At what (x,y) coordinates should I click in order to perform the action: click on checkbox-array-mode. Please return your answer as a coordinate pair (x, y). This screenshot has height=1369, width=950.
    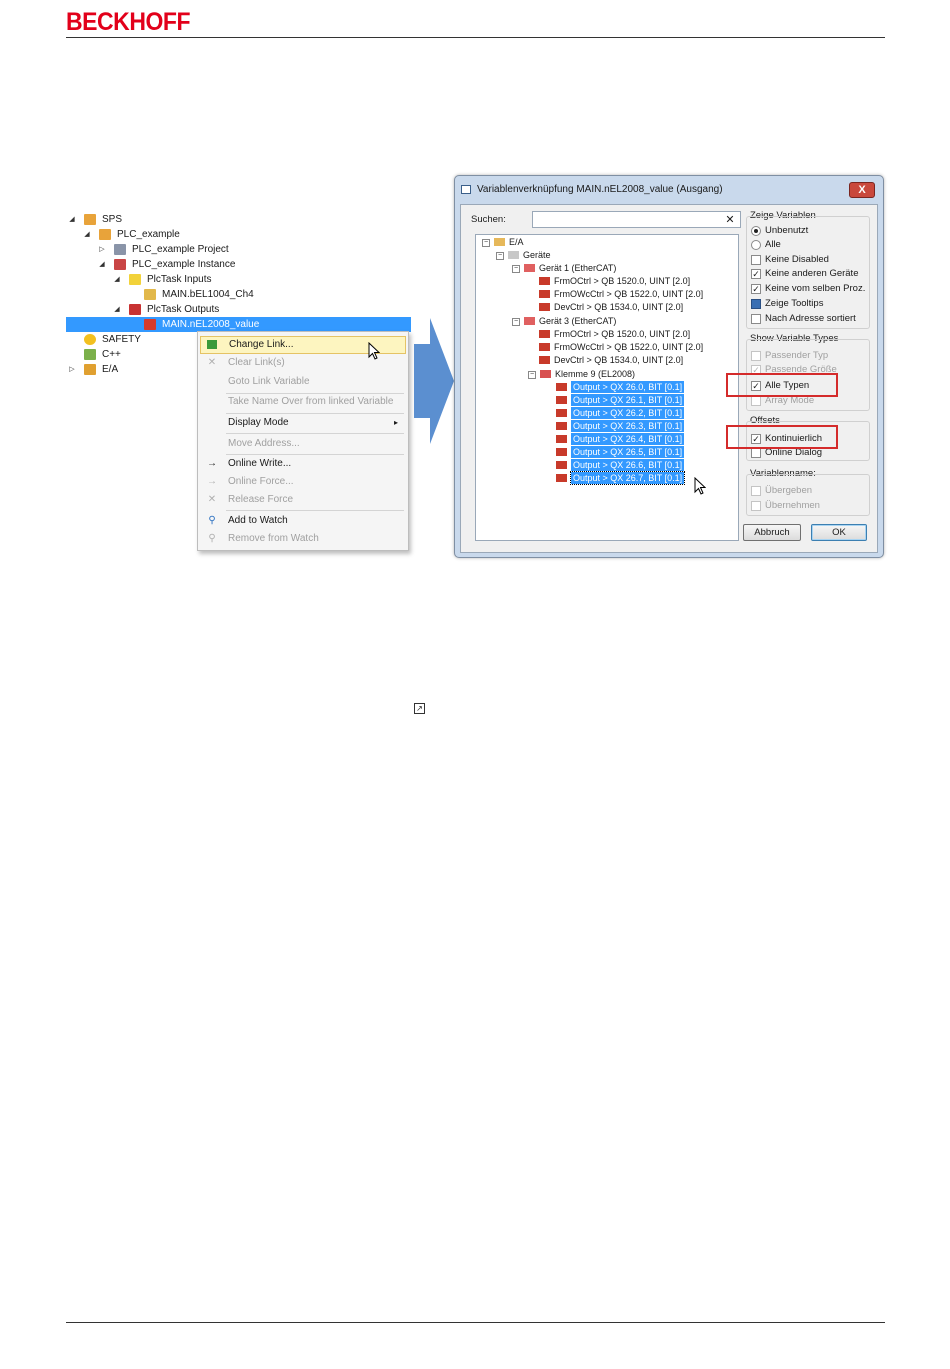
    Looking at the image, I should click on (756, 401).